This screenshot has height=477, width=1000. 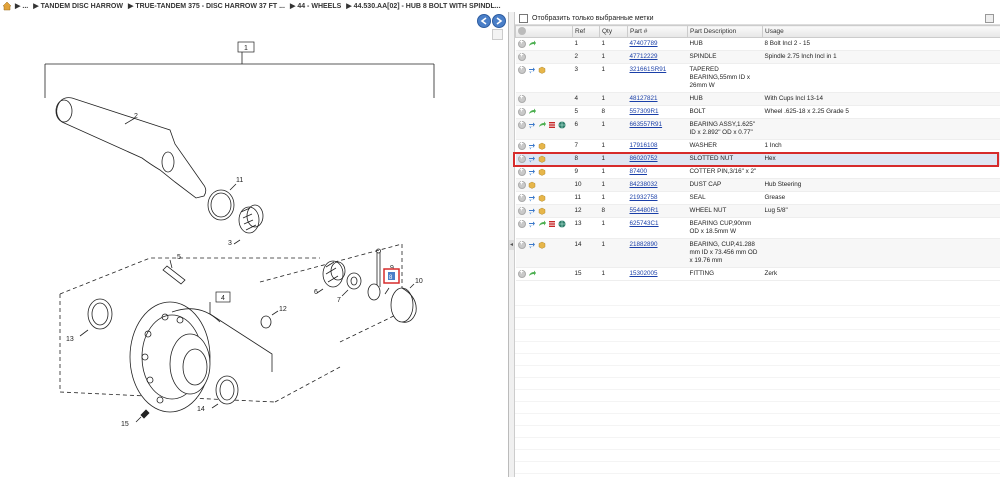 I want to click on callout-11: 11, so click(x=239, y=180).